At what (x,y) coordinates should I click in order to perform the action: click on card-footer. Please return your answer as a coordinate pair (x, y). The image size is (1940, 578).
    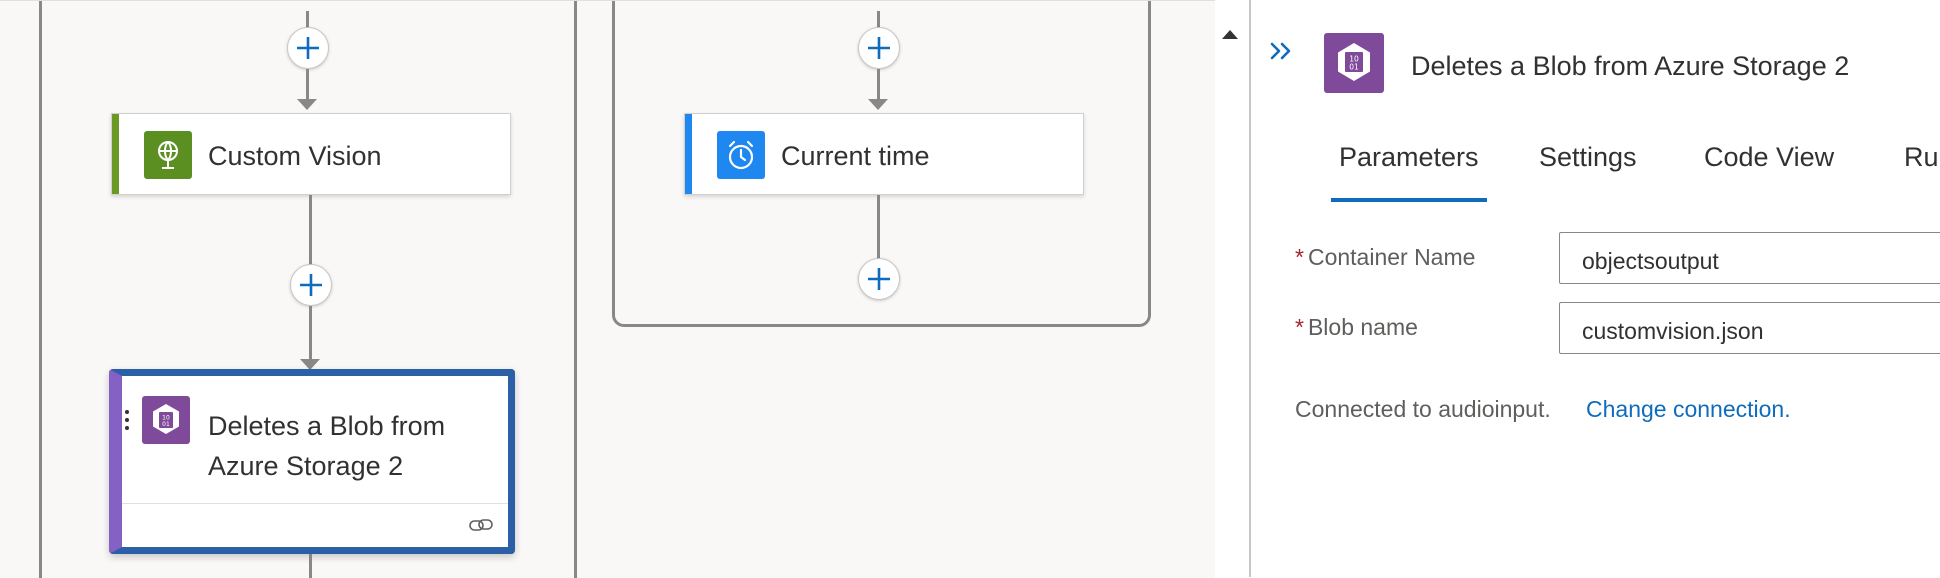
    Looking at the image, I should click on (315, 523).